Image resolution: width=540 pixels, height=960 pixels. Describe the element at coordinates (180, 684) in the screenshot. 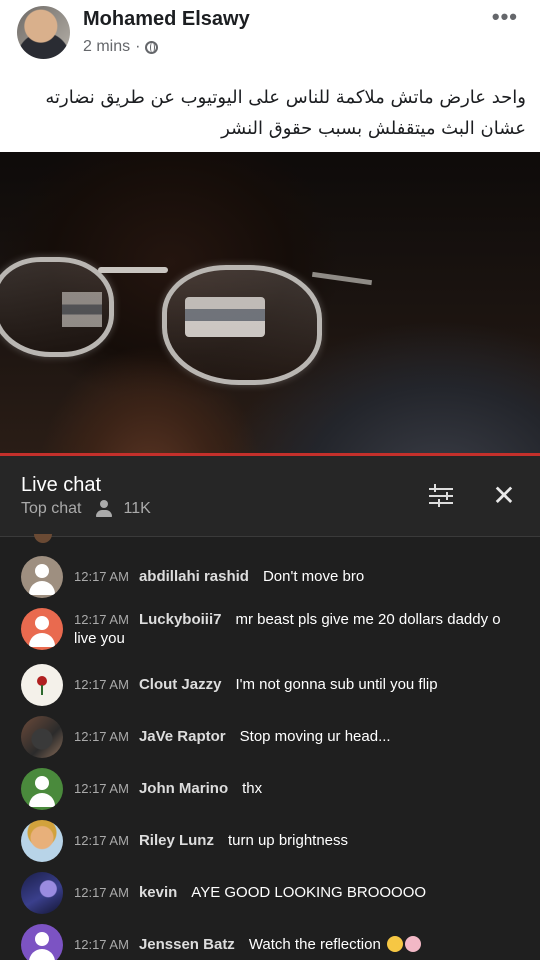

I see `message-author: Clout Jazzy` at that location.